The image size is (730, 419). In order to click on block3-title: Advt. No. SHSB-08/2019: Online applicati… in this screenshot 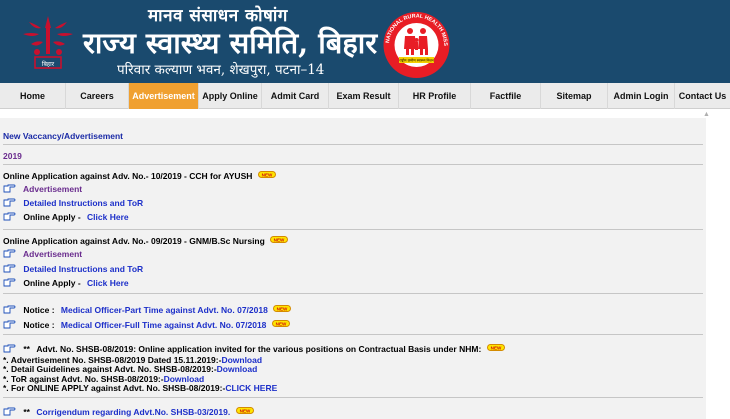, I will do `click(259, 349)`.